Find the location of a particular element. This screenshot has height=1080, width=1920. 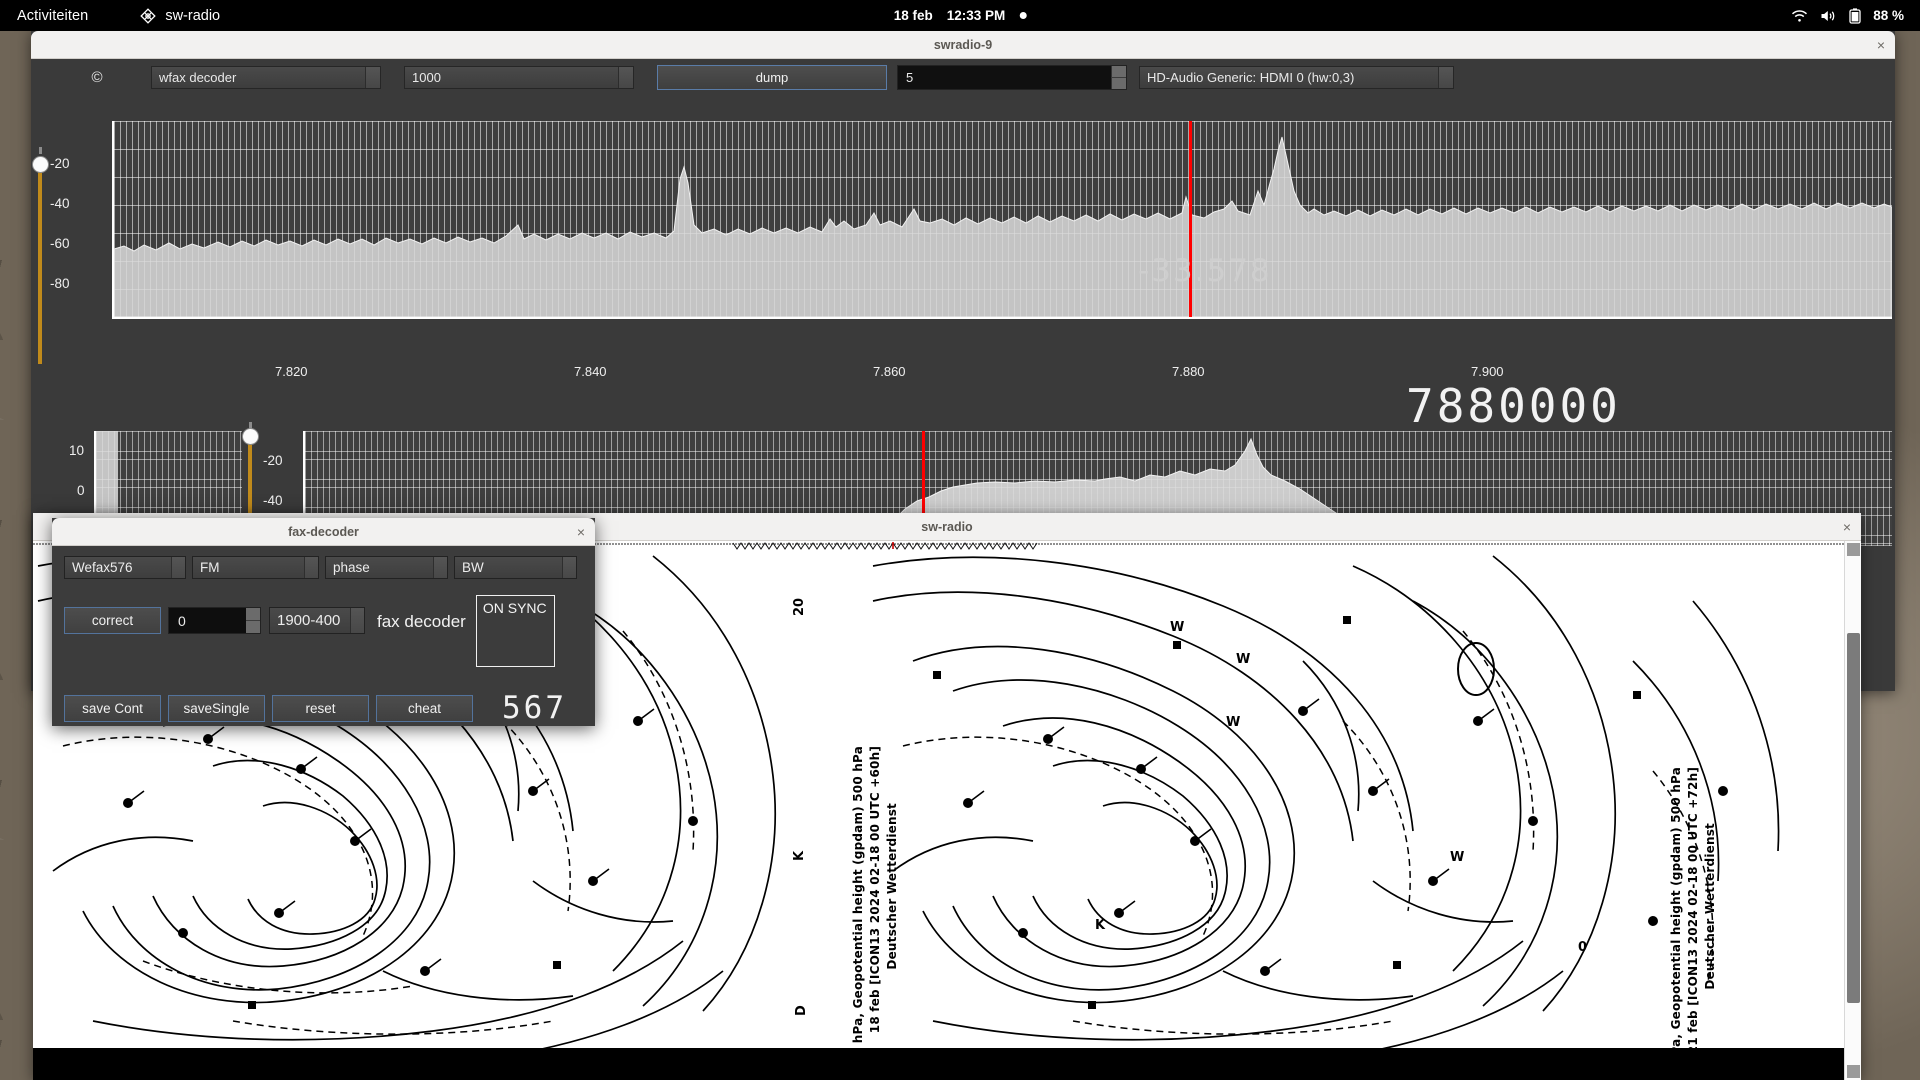

fax-caption-right-3: Deutscher Wetterdienst is located at coordinates (1710, 906).